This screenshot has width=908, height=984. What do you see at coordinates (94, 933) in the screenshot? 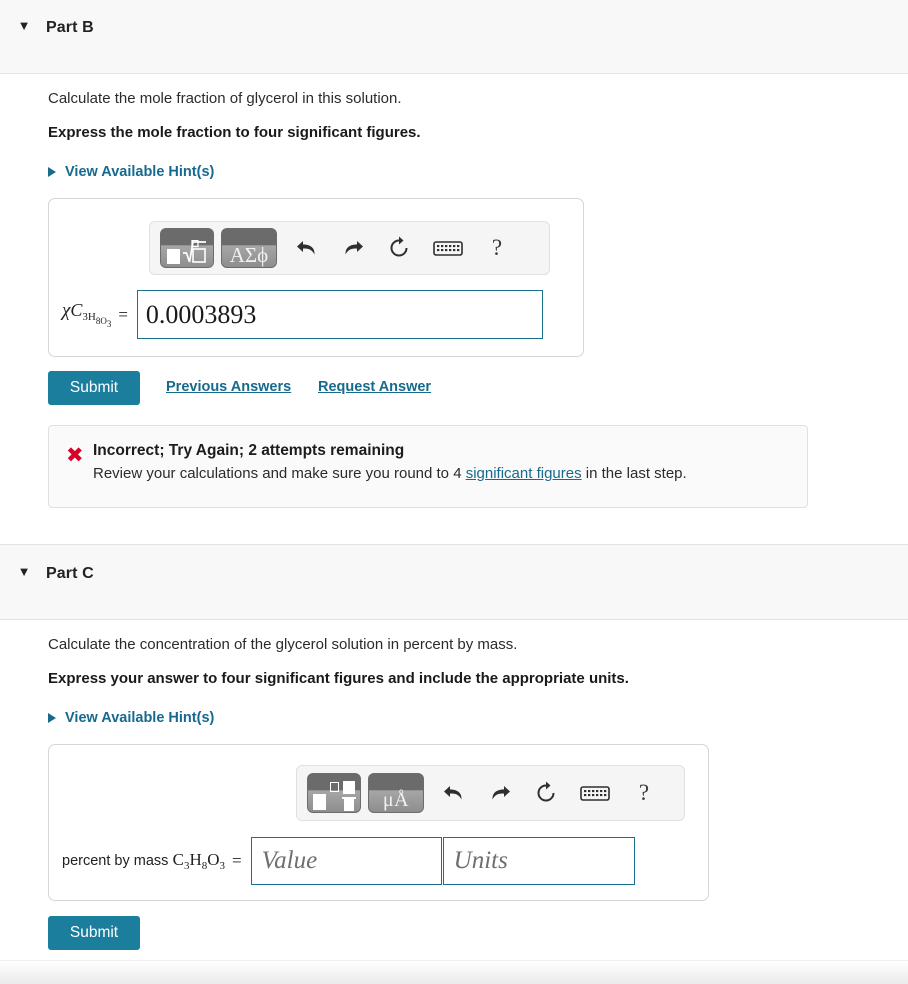
I see `part-c-submit-button: Submit` at bounding box center [94, 933].